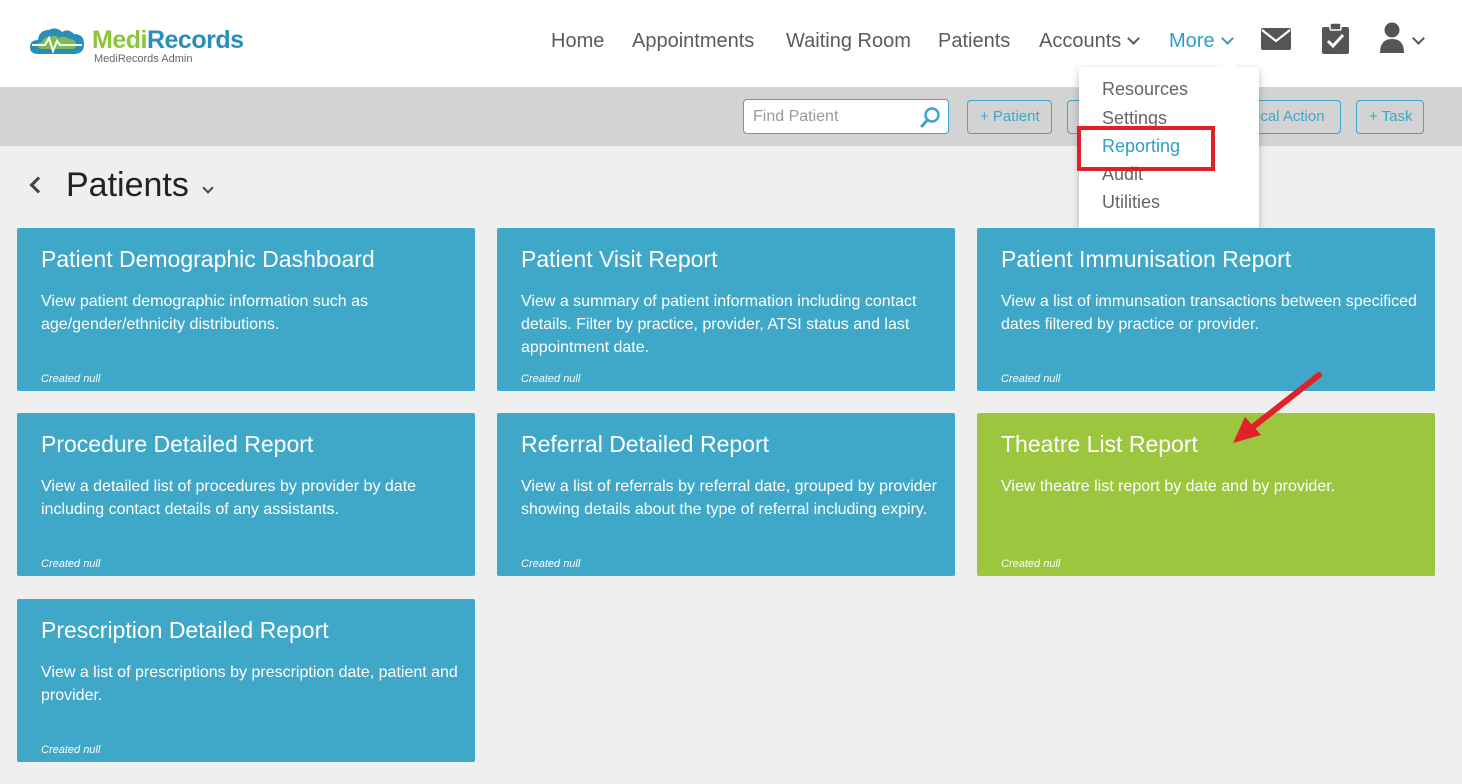  What do you see at coordinates (848, 41) in the screenshot?
I see `nav-waiting-room: Waiting Room` at bounding box center [848, 41].